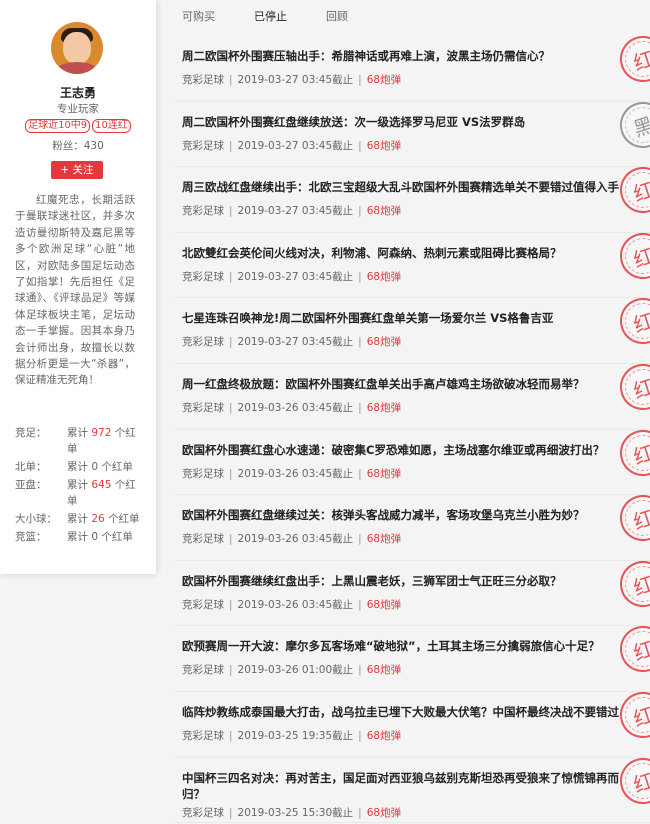  I want to click on user-name: 王志勇, so click(77, 93).